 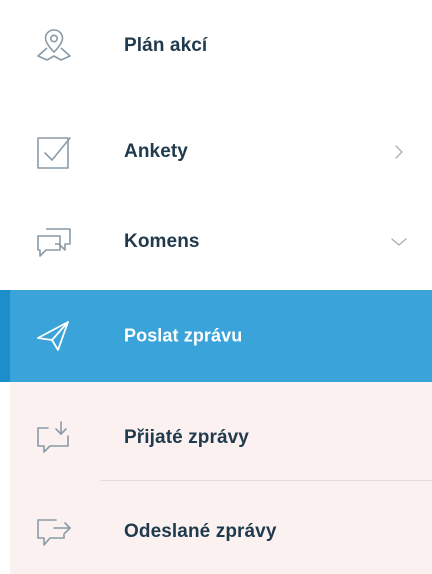 What do you see at coordinates (5, 336) in the screenshot?
I see `active-indicator` at bounding box center [5, 336].